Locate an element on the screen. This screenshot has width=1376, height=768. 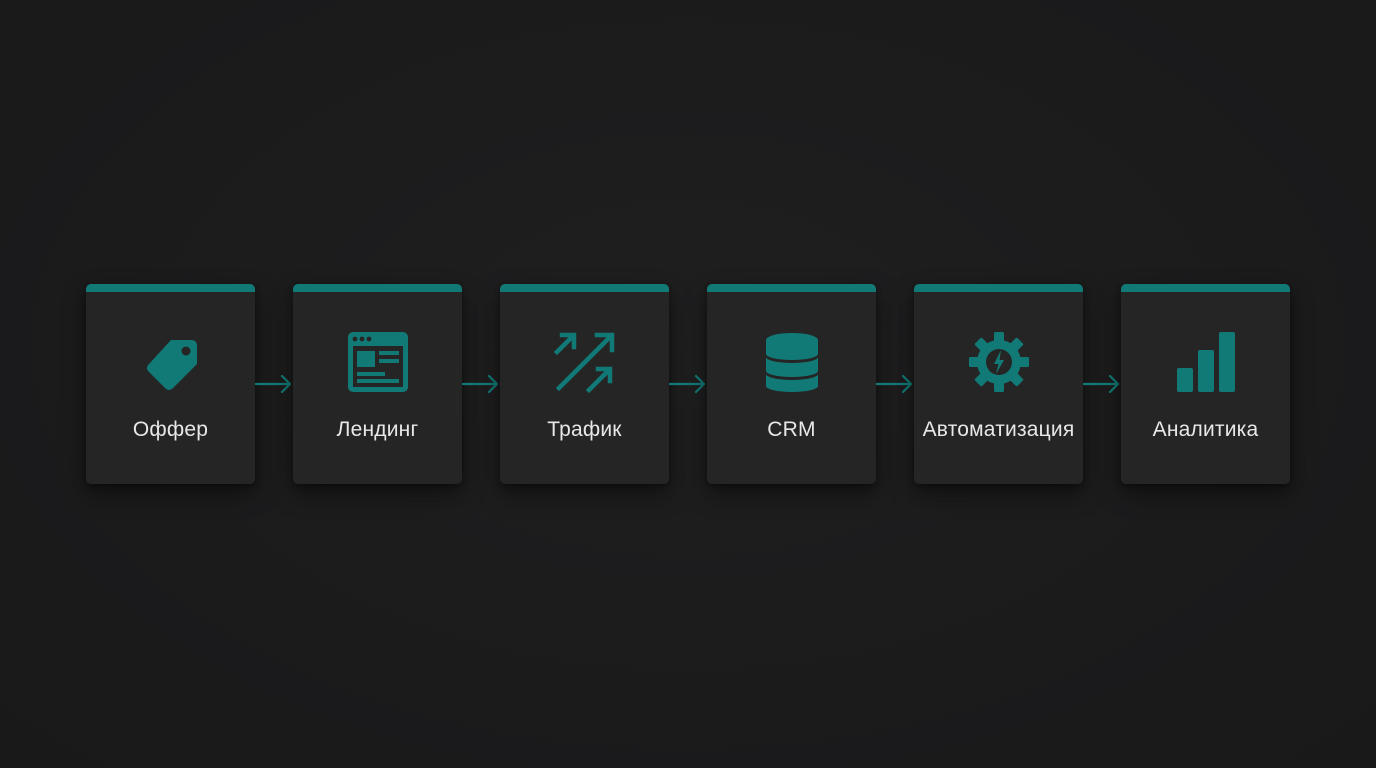
step-label: Аналитика is located at coordinates (1205, 429).